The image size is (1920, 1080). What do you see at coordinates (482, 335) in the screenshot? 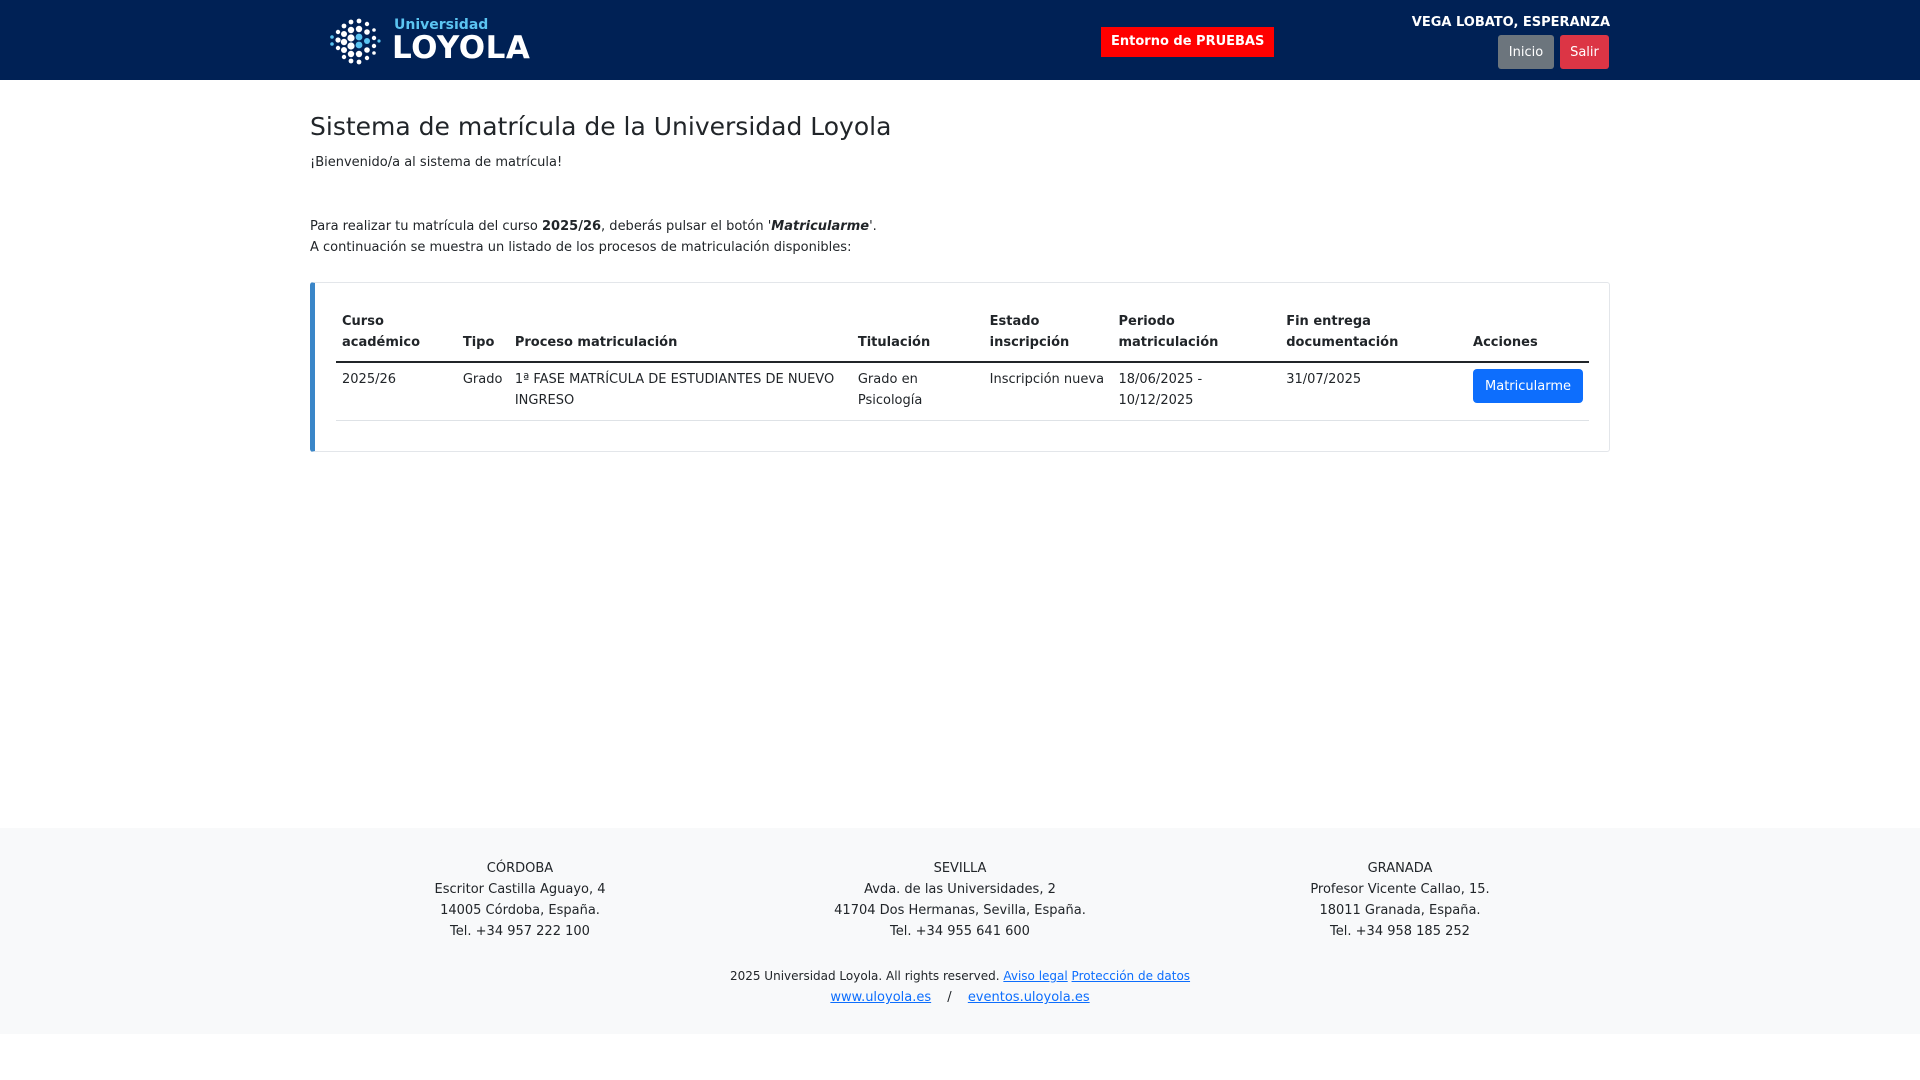
I see `header-tipo: Tipo` at bounding box center [482, 335].